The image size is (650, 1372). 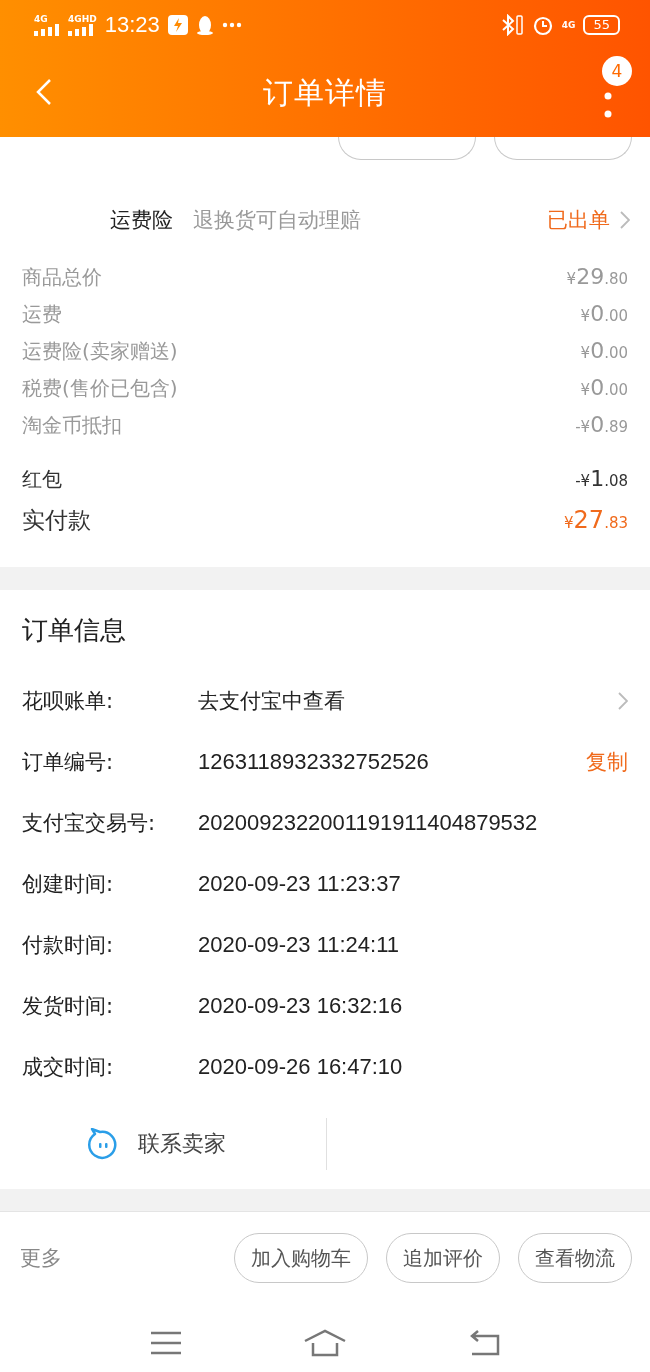 I want to click on notification-badge: 4, so click(x=617, y=71).